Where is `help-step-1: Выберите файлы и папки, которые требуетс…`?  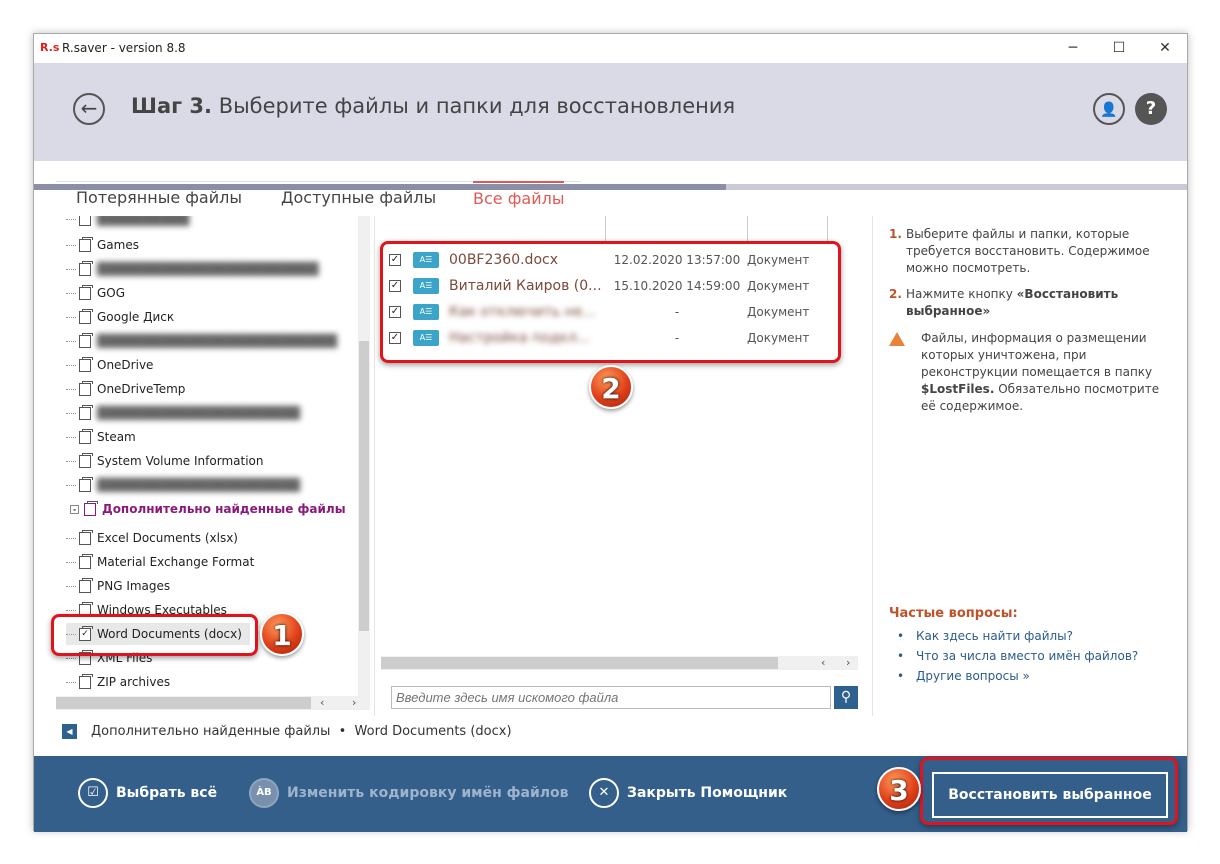
help-step-1: Выберите файлы и папки, которые требуетс… is located at coordinates (1028, 251).